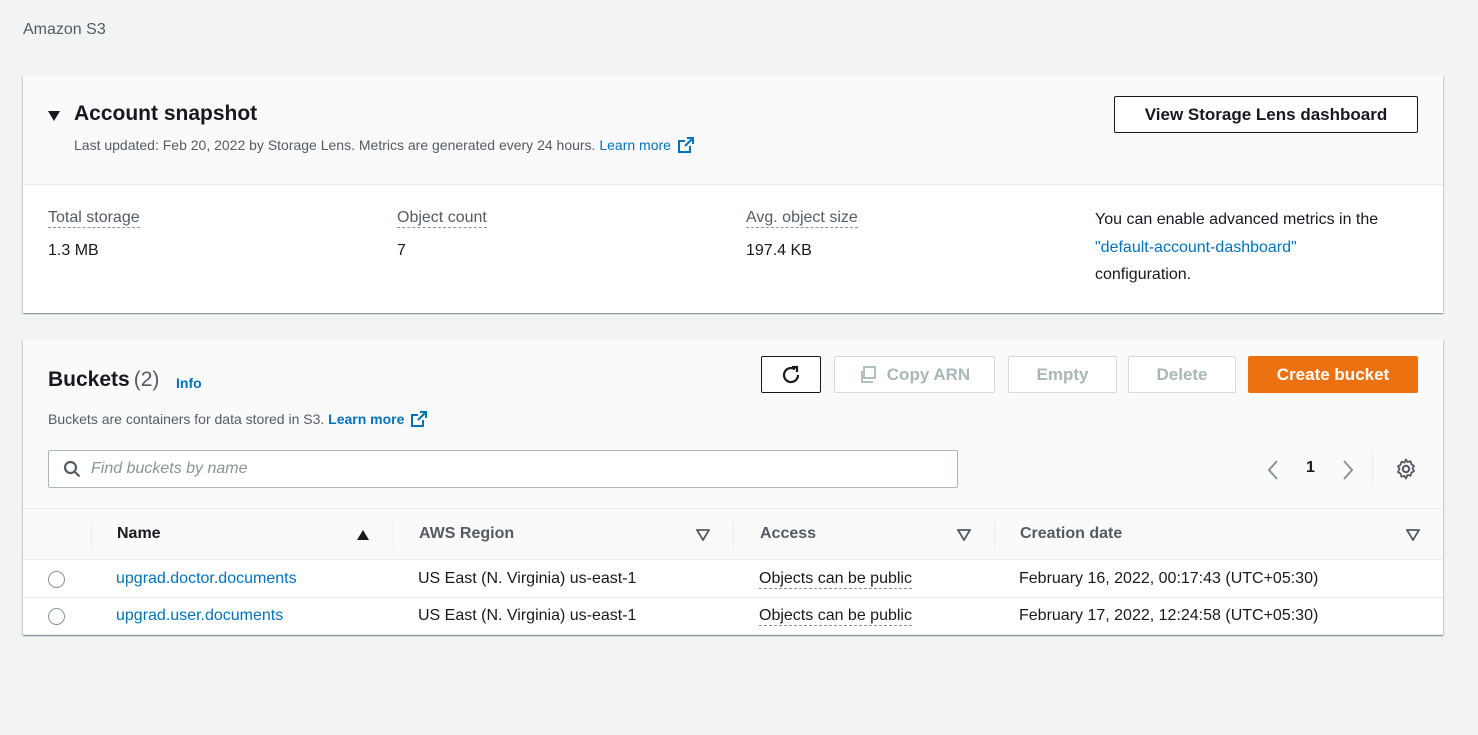 The image size is (1478, 735). Describe the element at coordinates (524, 469) in the screenshot. I see `search-input` at that location.